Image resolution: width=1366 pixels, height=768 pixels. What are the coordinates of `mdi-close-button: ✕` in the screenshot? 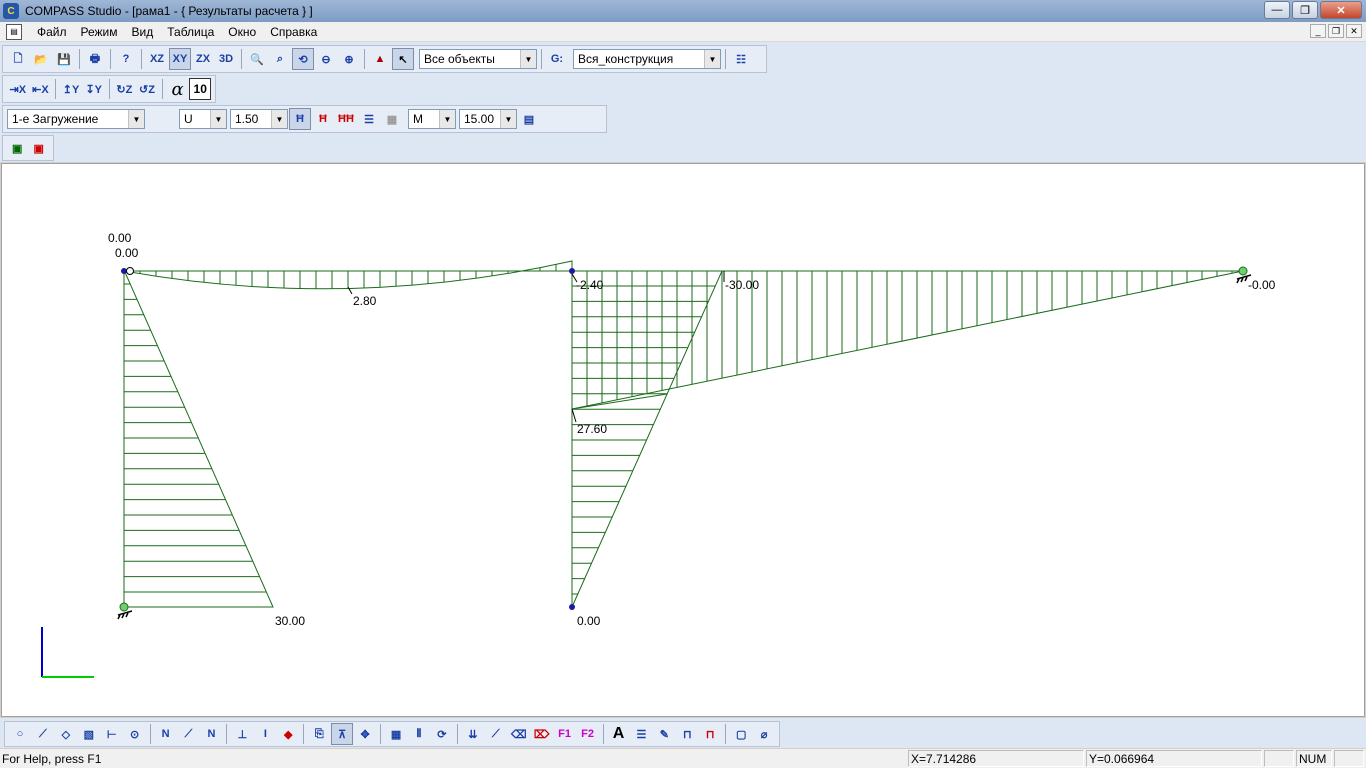 It's located at (1354, 31).